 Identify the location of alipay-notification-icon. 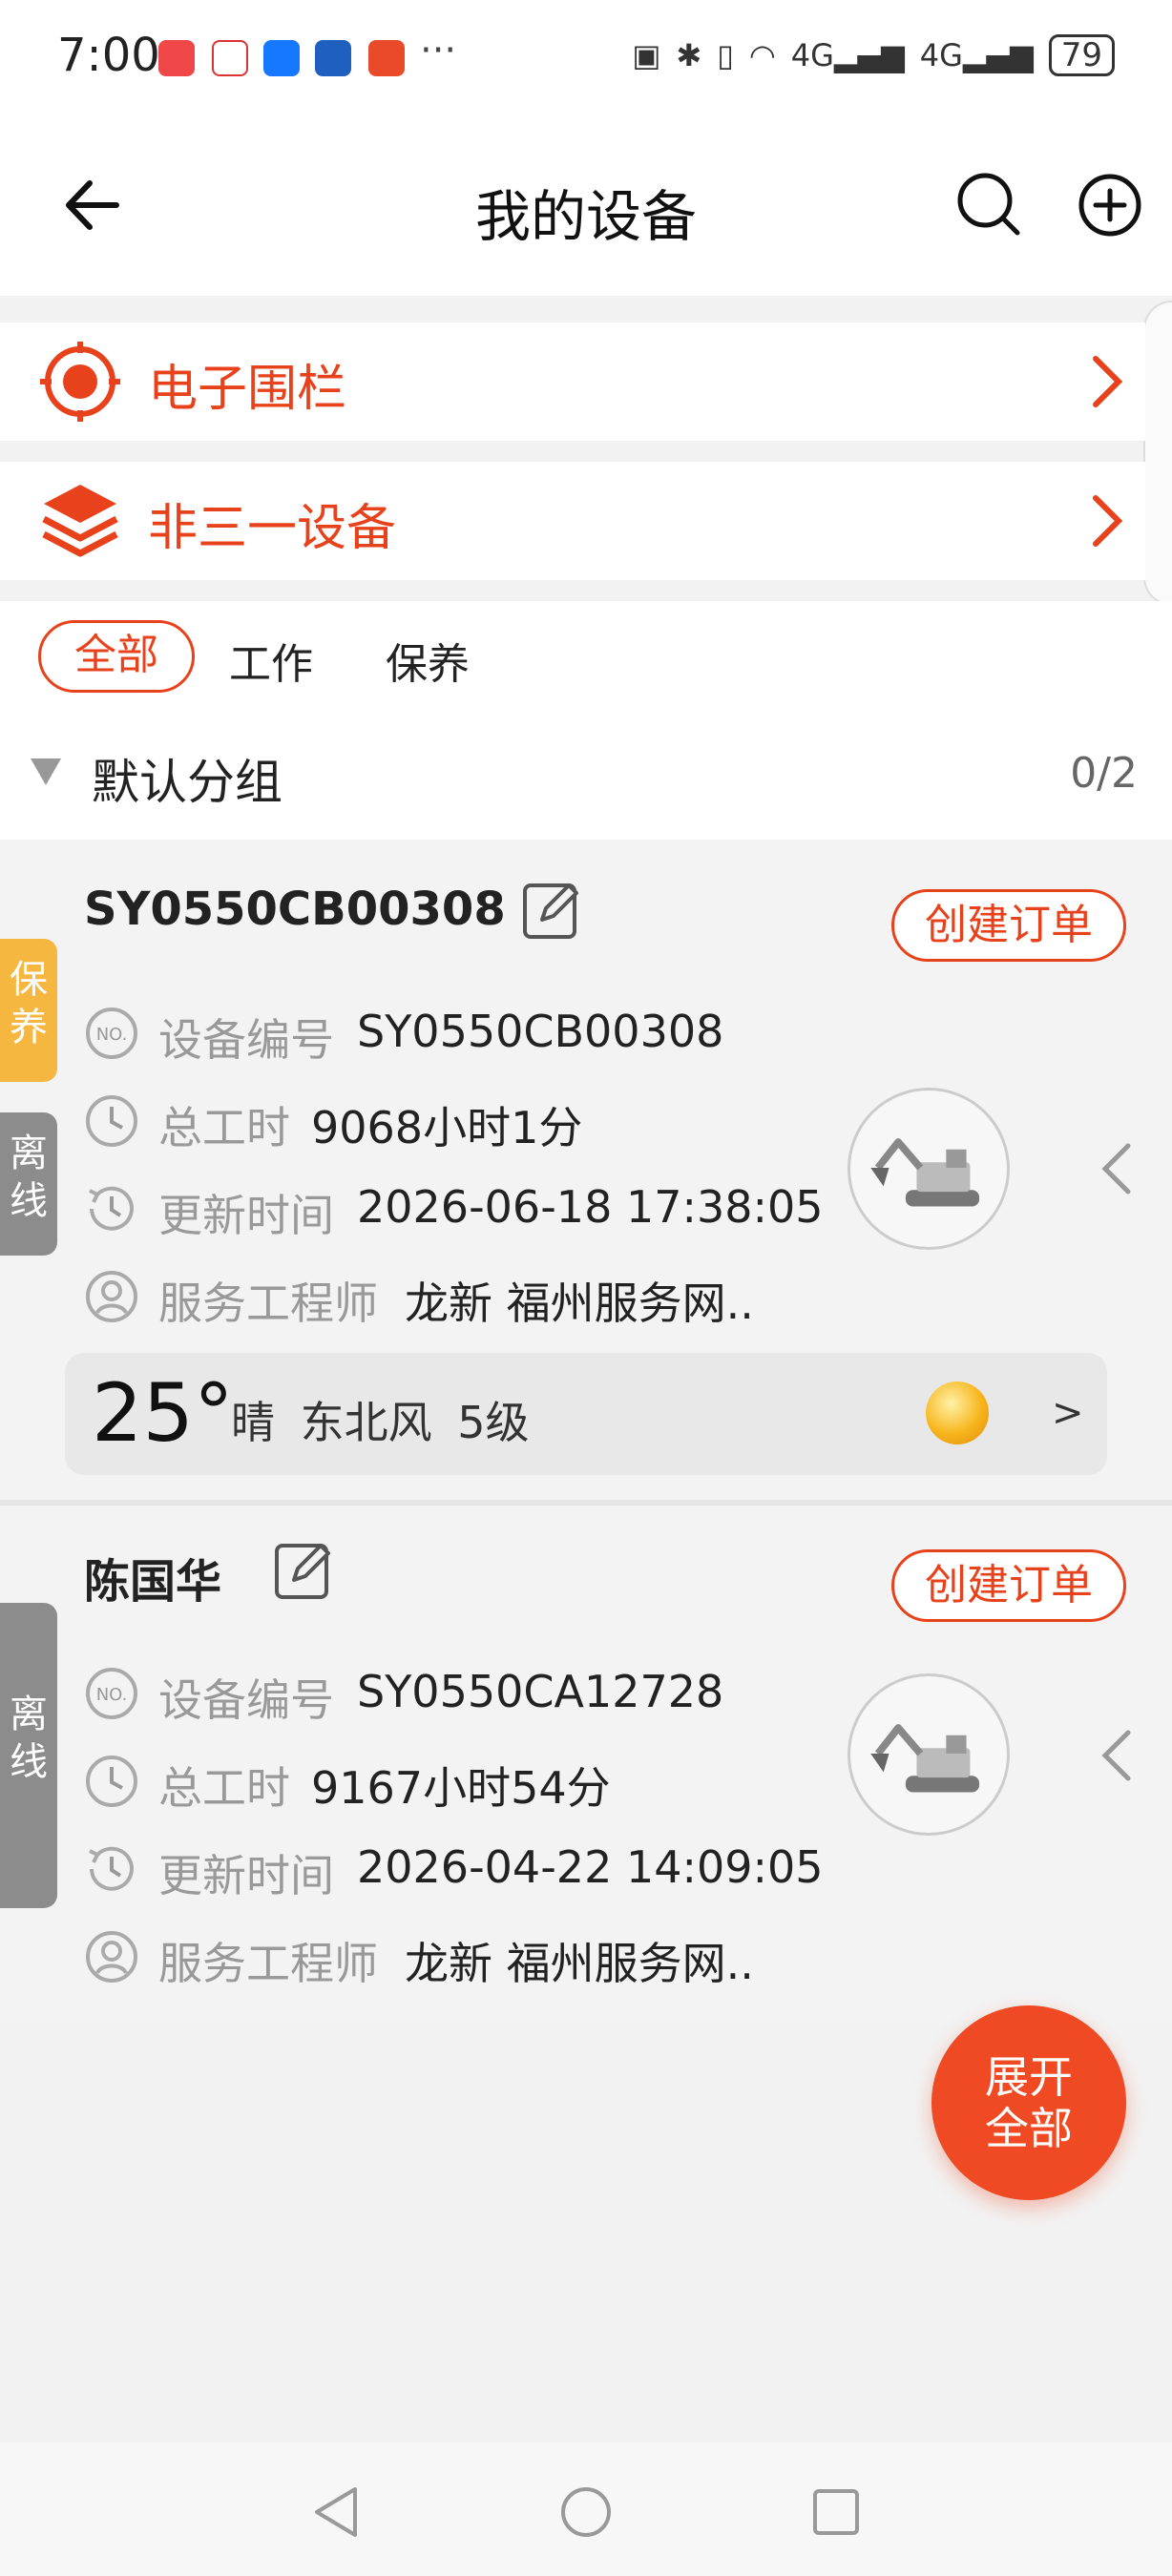
(281, 58).